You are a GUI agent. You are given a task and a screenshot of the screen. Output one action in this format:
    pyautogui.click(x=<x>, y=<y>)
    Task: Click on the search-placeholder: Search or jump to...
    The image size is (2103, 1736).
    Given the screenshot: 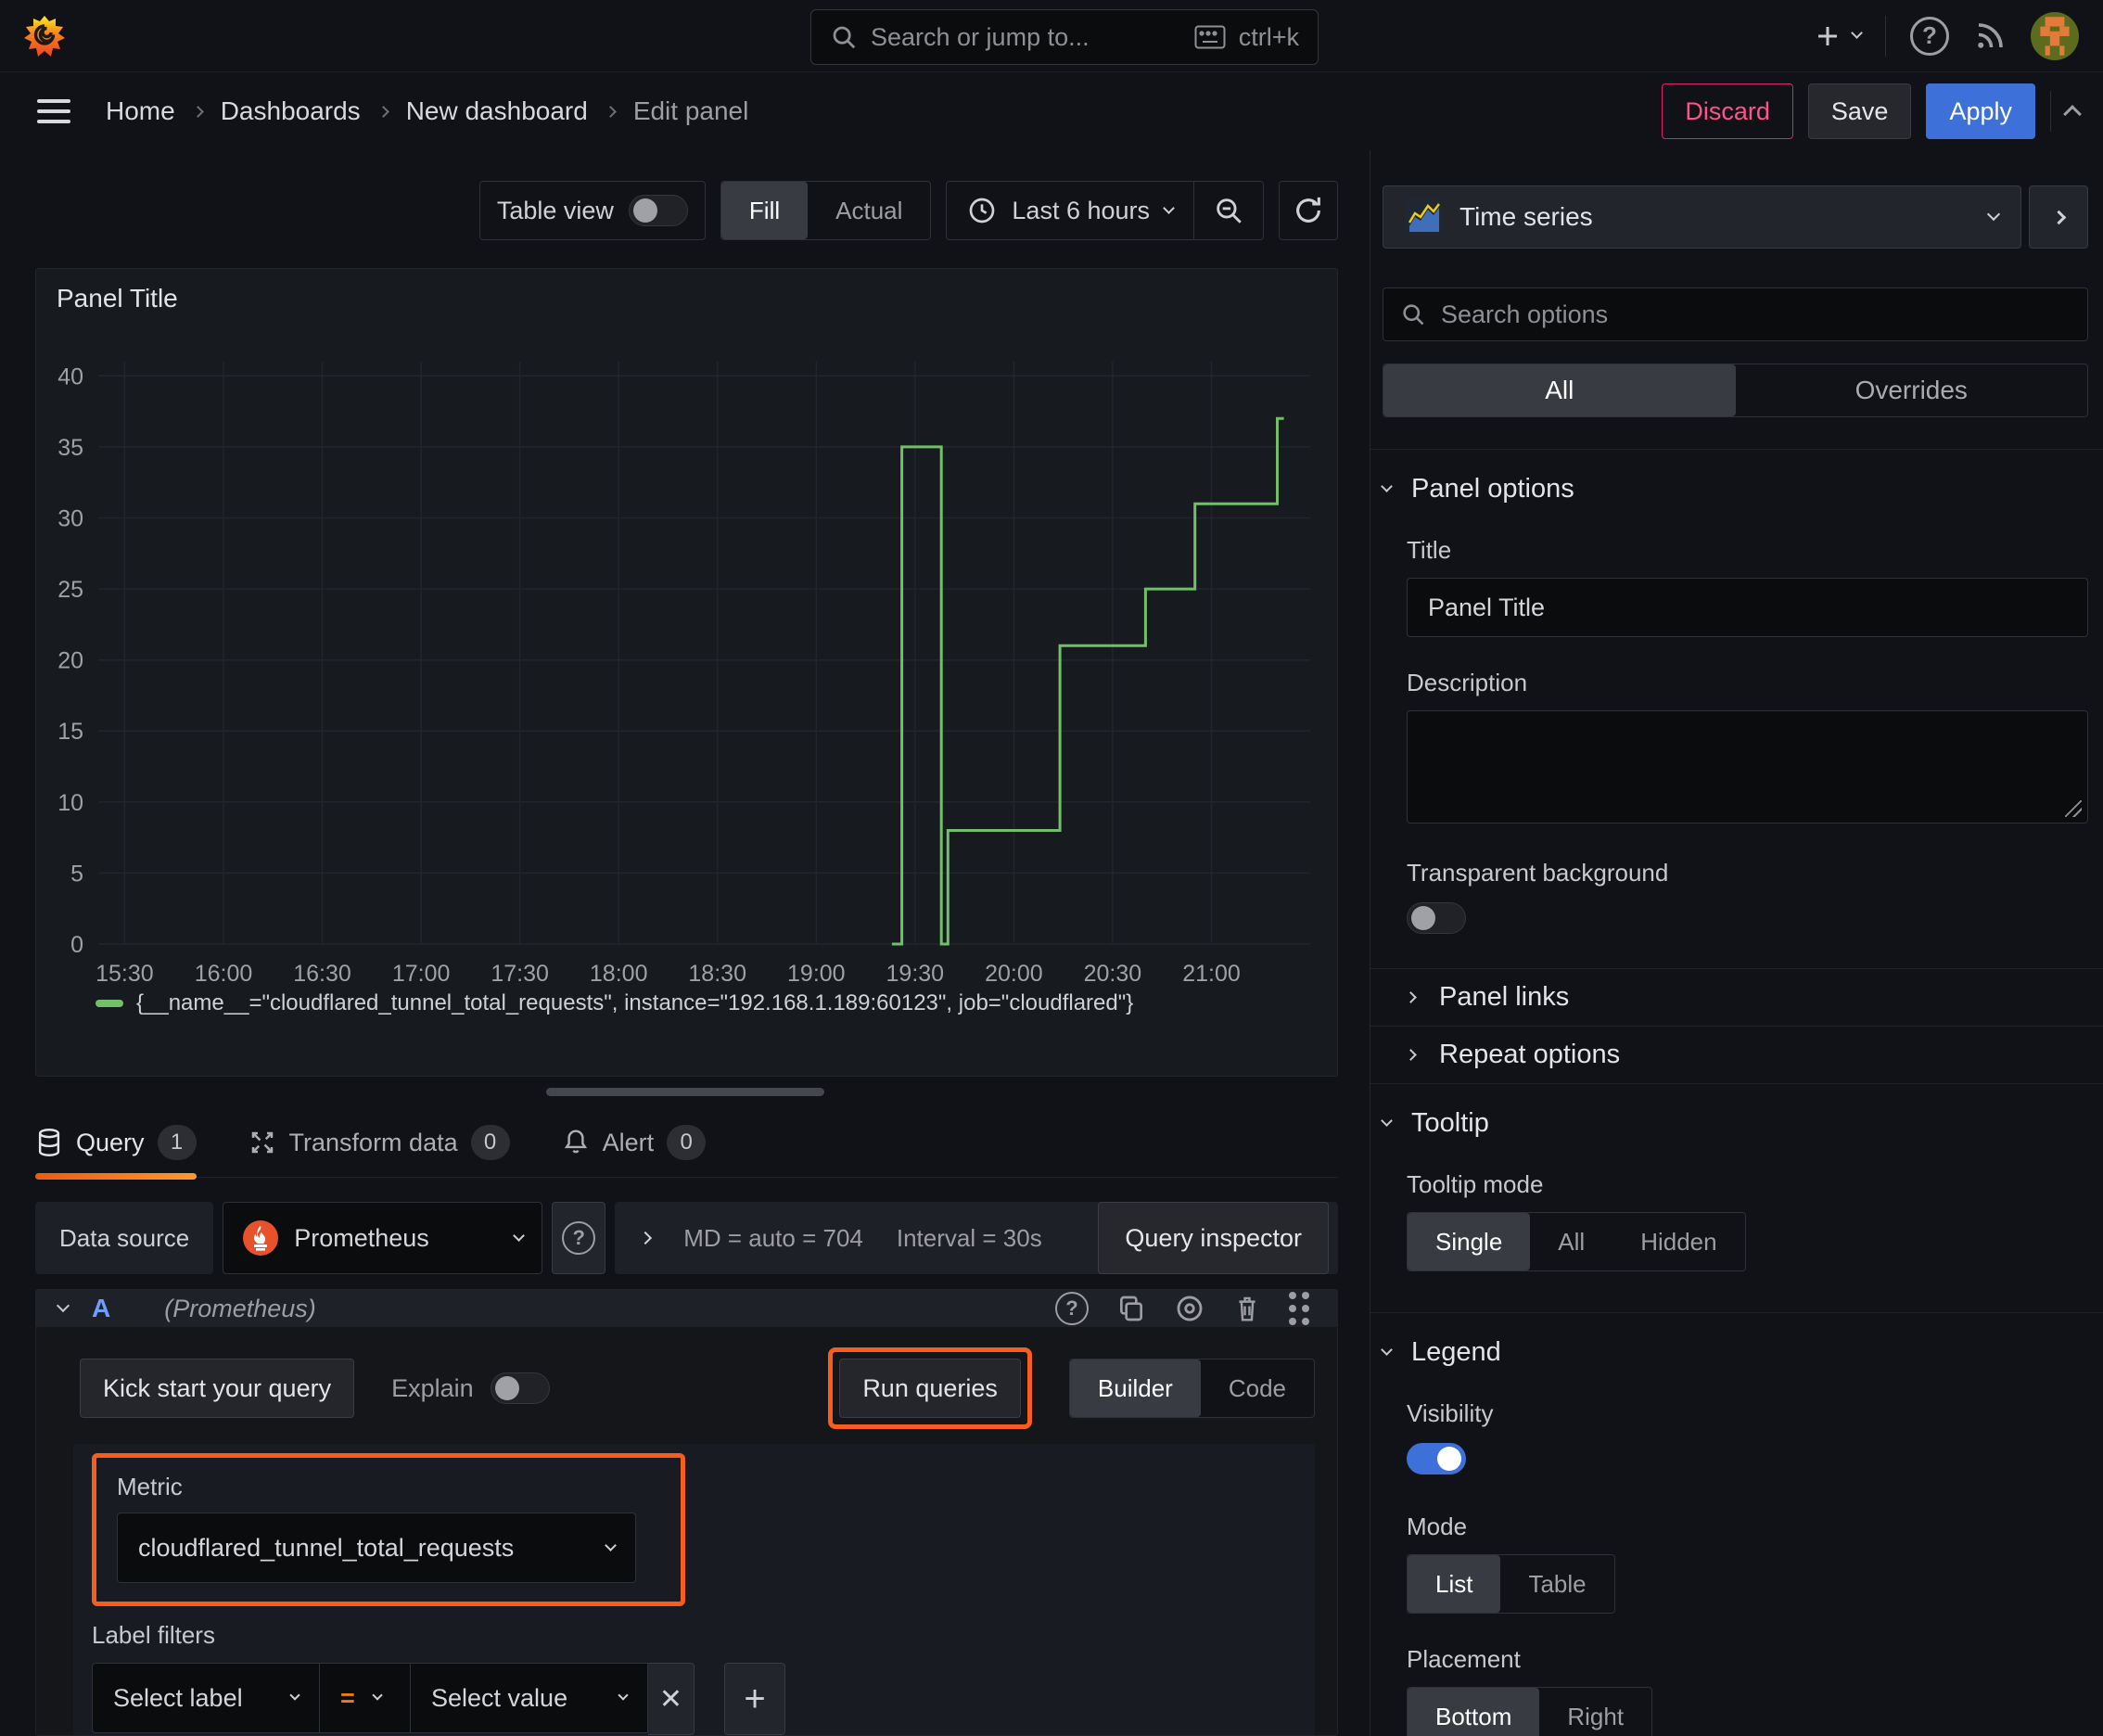 What is the action you would take?
    pyautogui.click(x=980, y=36)
    